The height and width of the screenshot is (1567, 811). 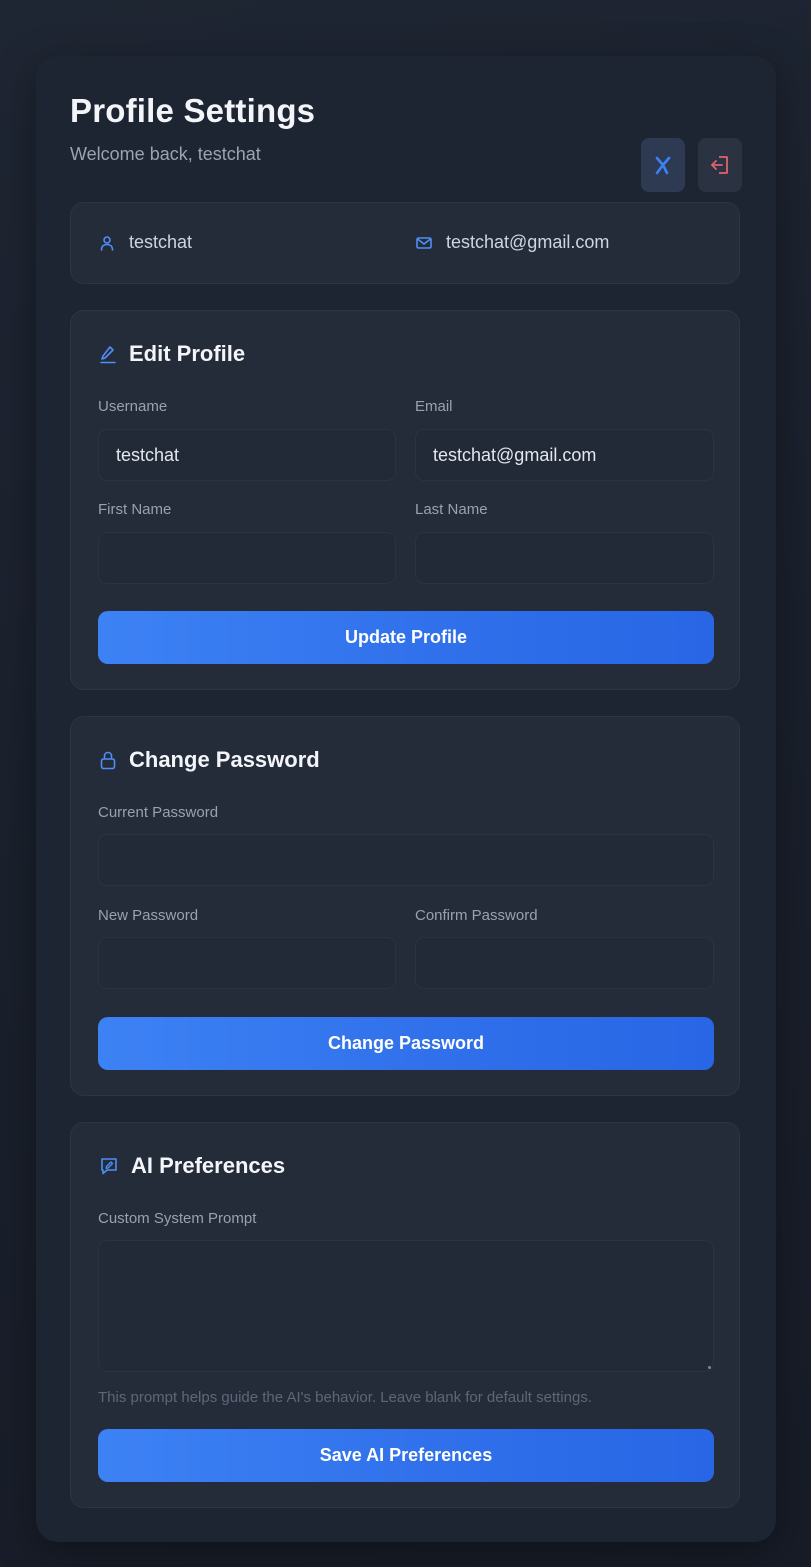 I want to click on pencil-icon, so click(x=108, y=355).